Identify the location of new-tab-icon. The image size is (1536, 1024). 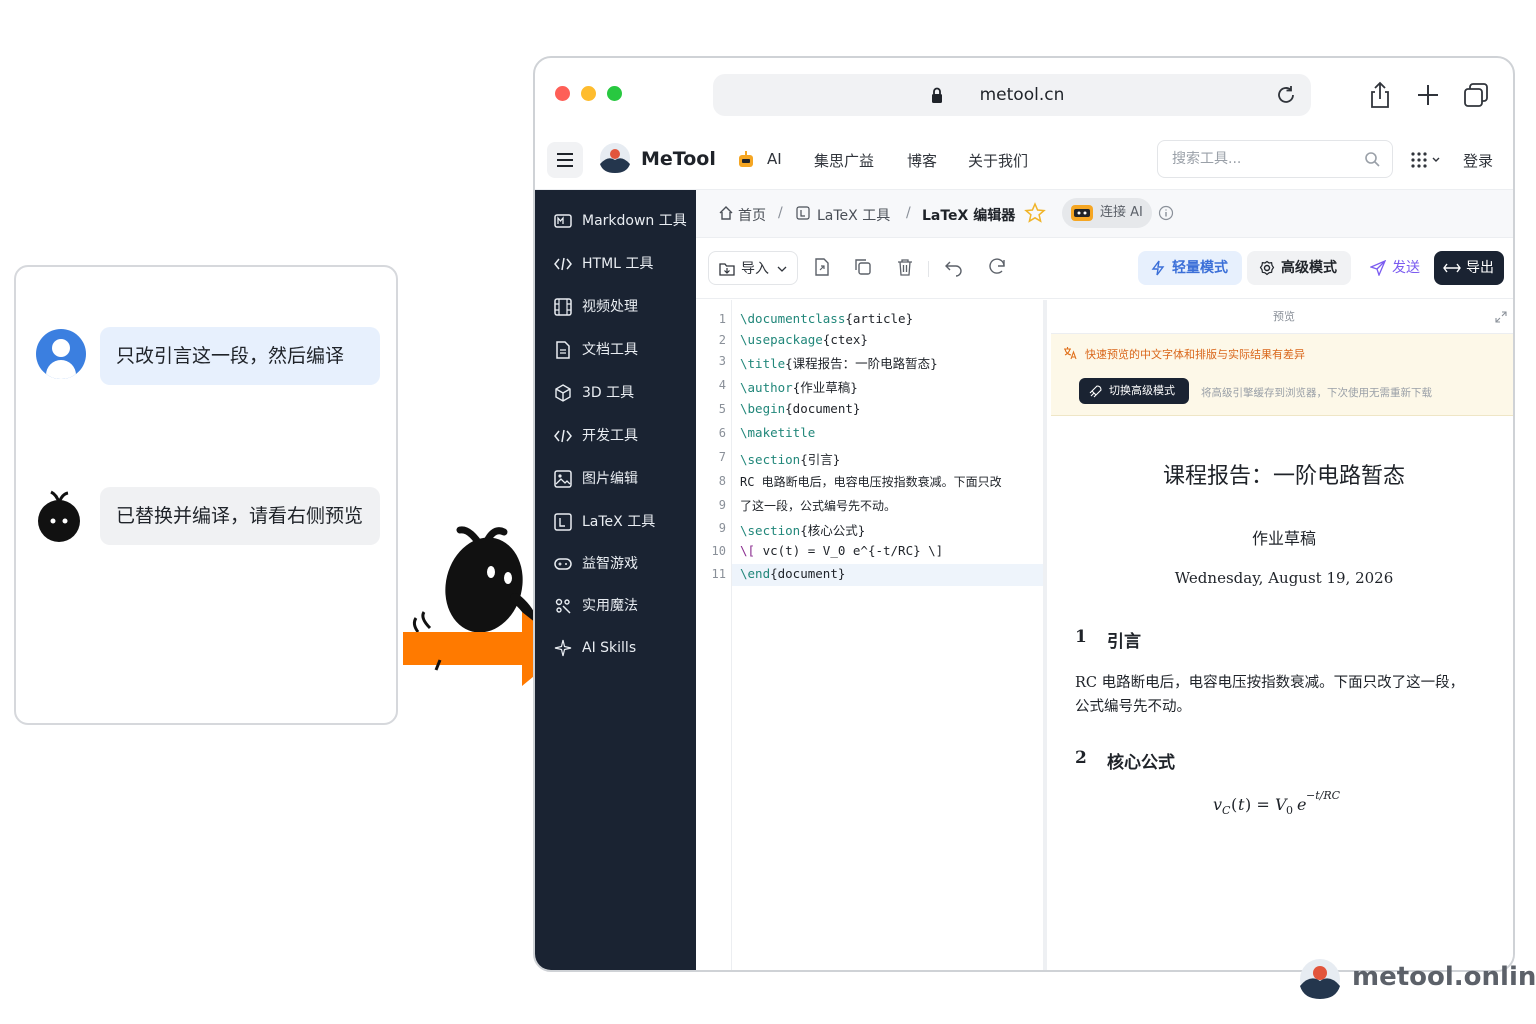
(1428, 95).